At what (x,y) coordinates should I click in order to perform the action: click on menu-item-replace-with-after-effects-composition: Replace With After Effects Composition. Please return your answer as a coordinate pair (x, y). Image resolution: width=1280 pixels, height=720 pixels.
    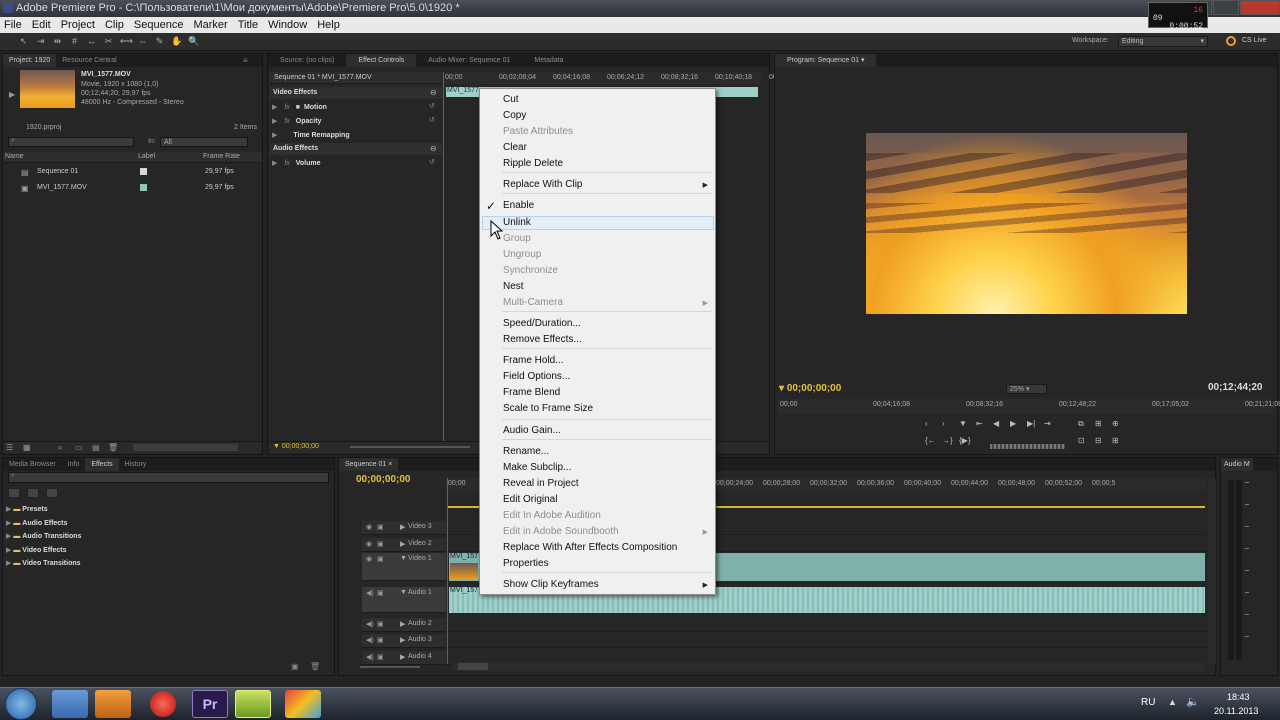
    Looking at the image, I should click on (590, 548).